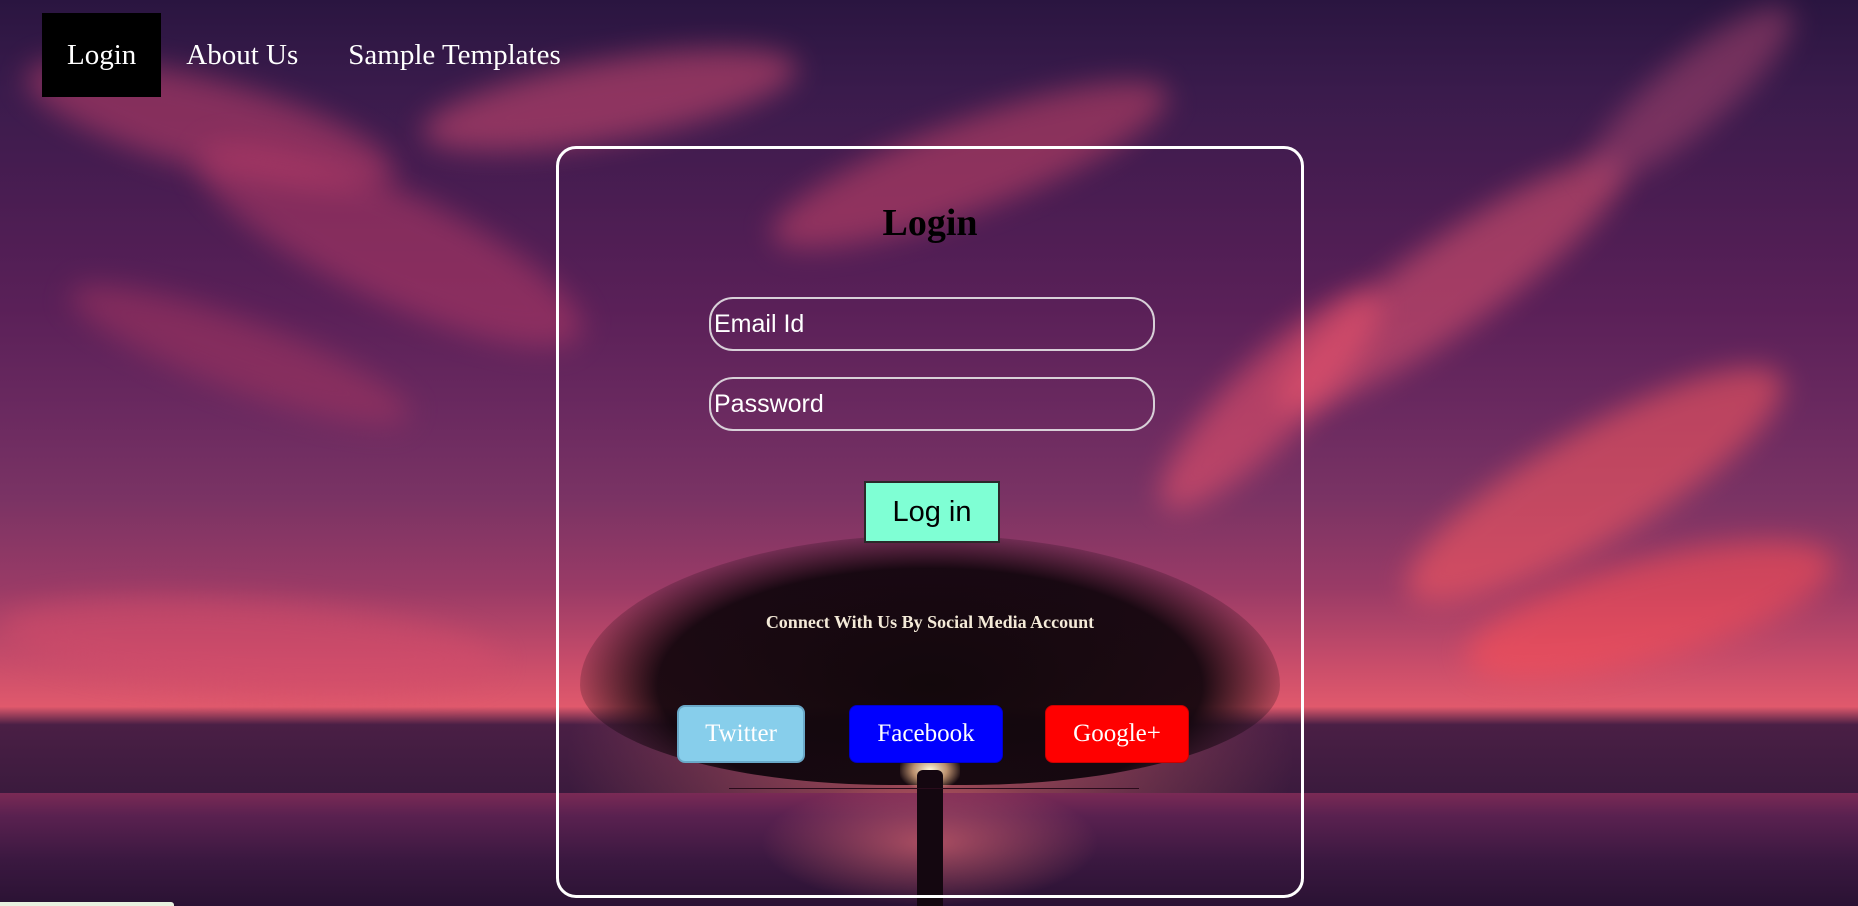 This screenshot has height=906, width=1858. I want to click on nav-item-sample-templates: Sample Templates, so click(454, 55).